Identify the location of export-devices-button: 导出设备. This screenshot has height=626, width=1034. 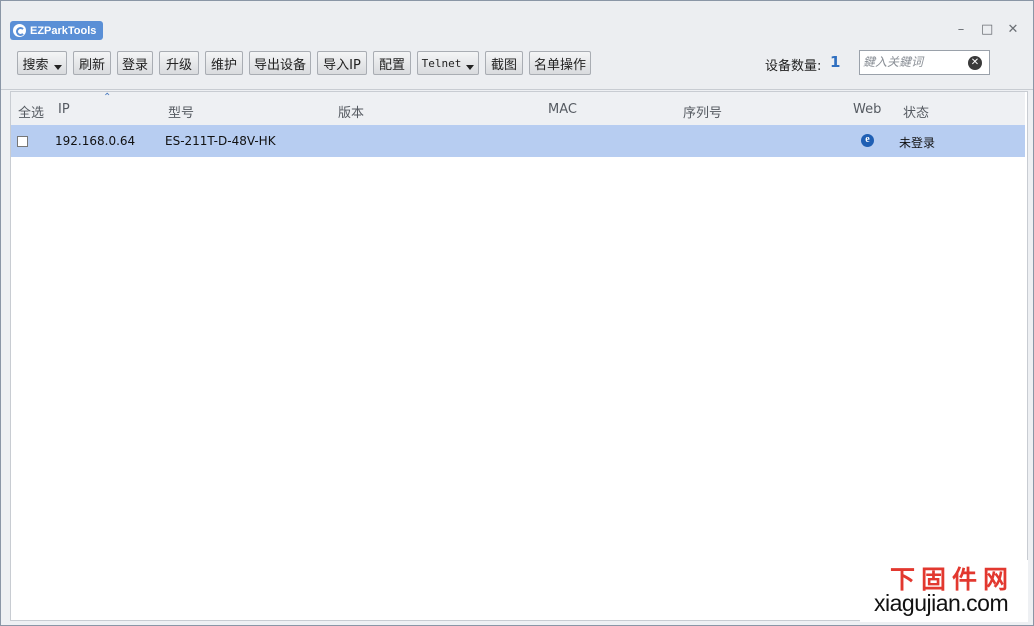
(280, 63).